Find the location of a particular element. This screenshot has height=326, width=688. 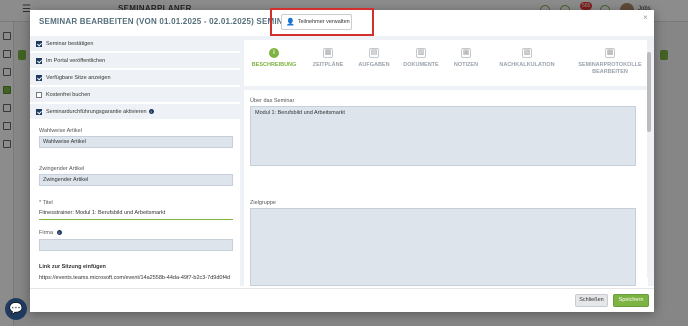

tab-label: DOKUMENTE is located at coordinates (421, 65).